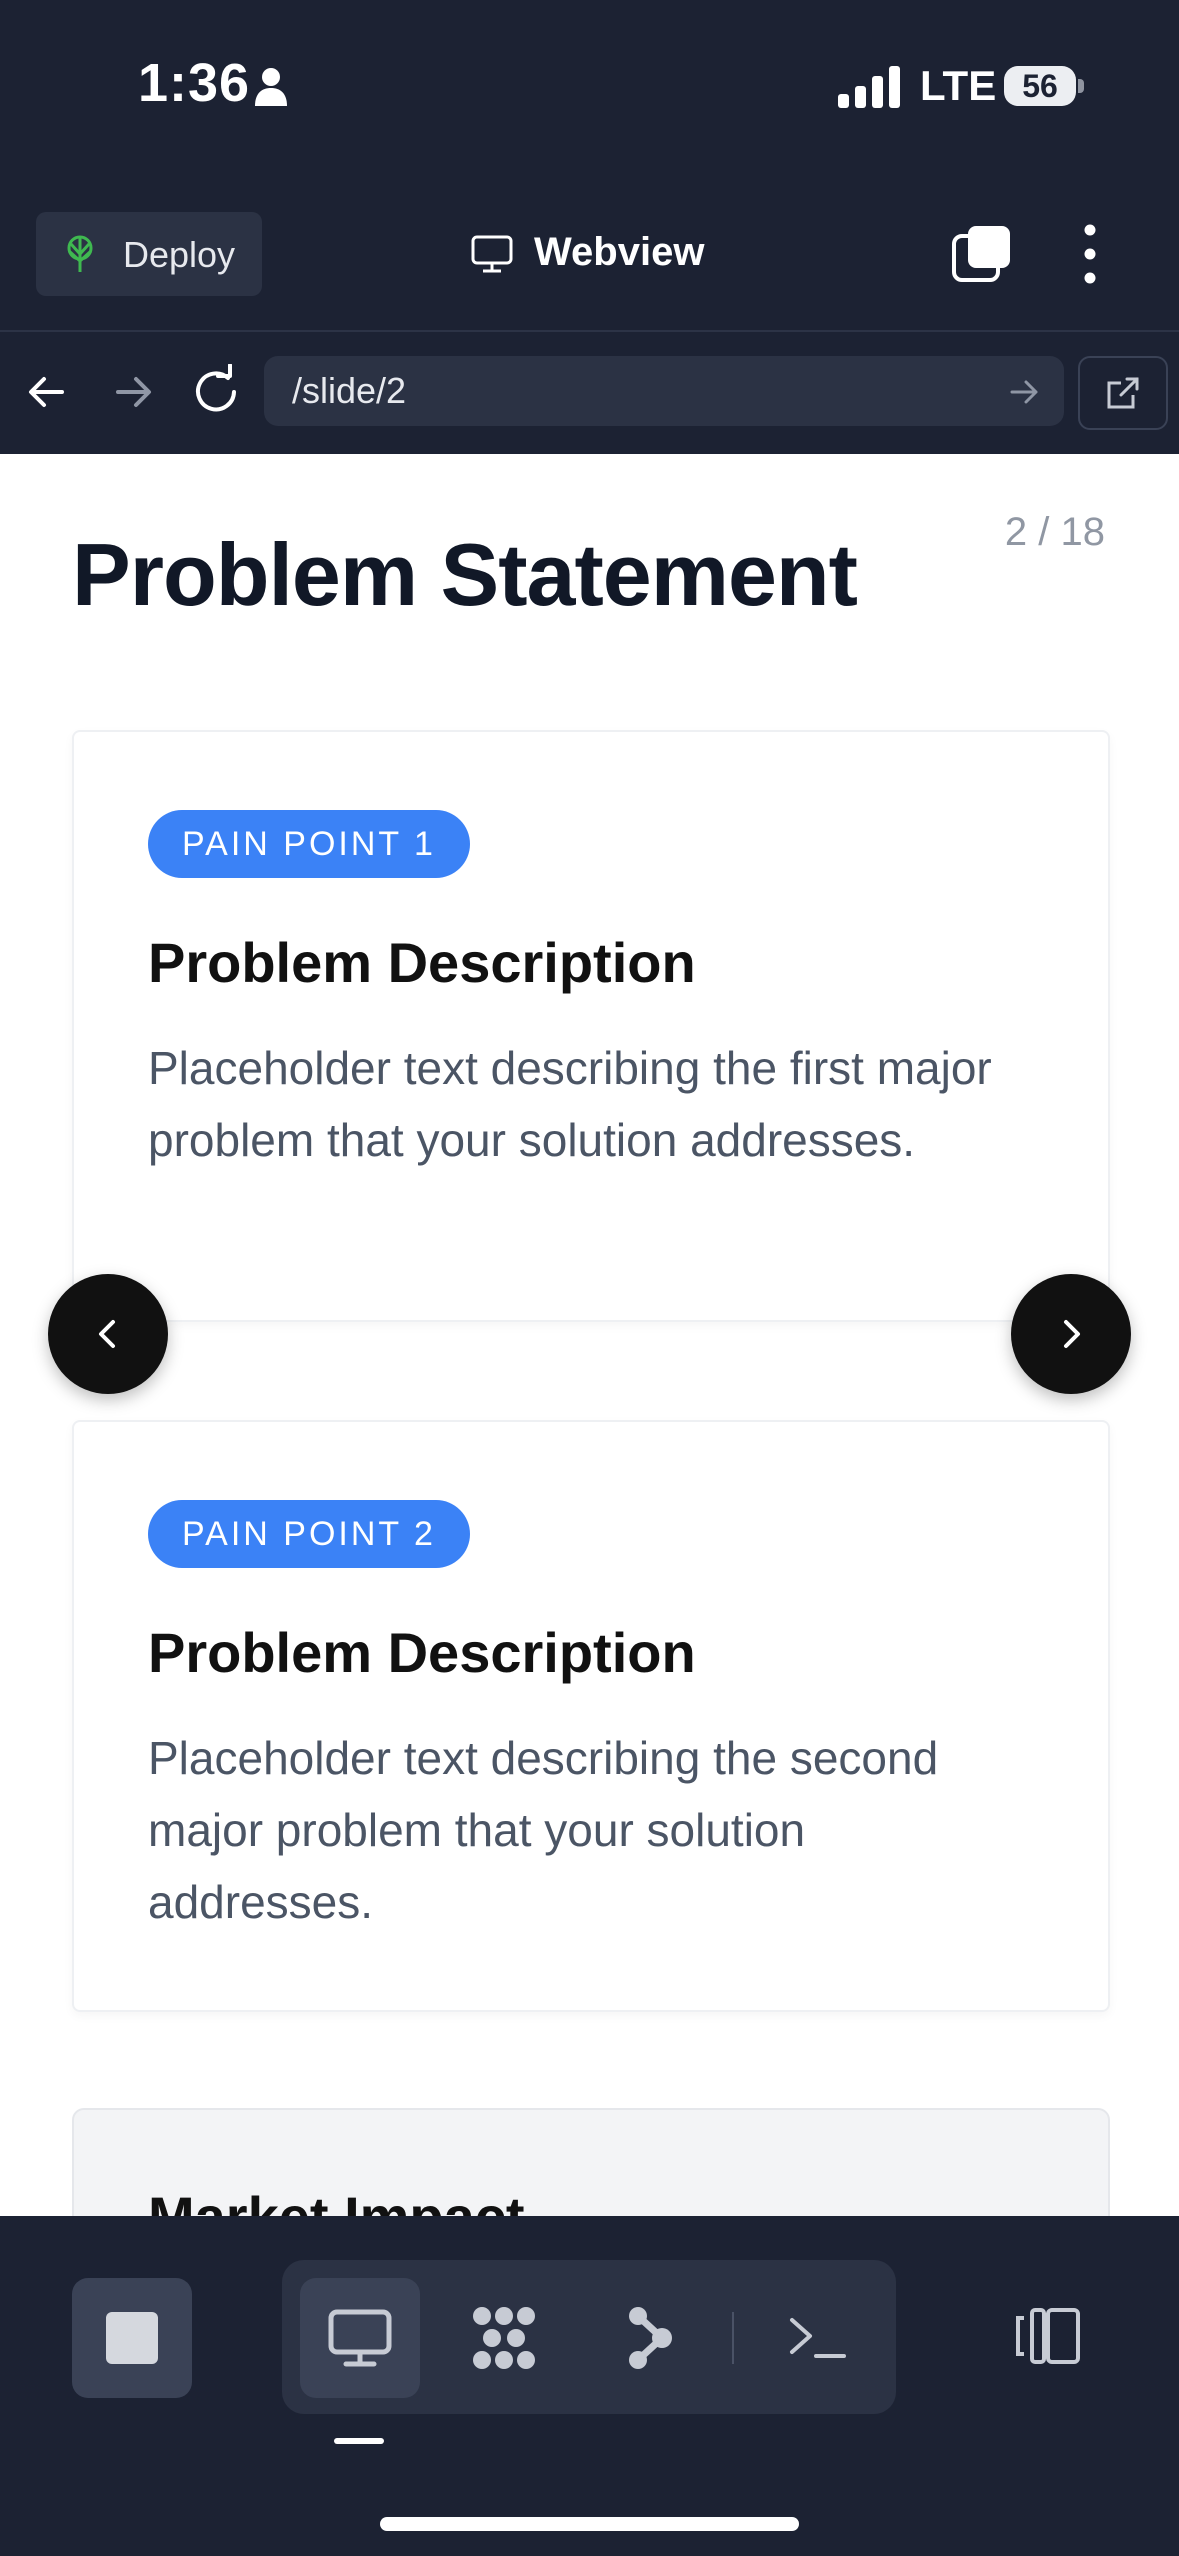 The height and width of the screenshot is (2556, 1179). I want to click on stop-button, so click(132, 2338).